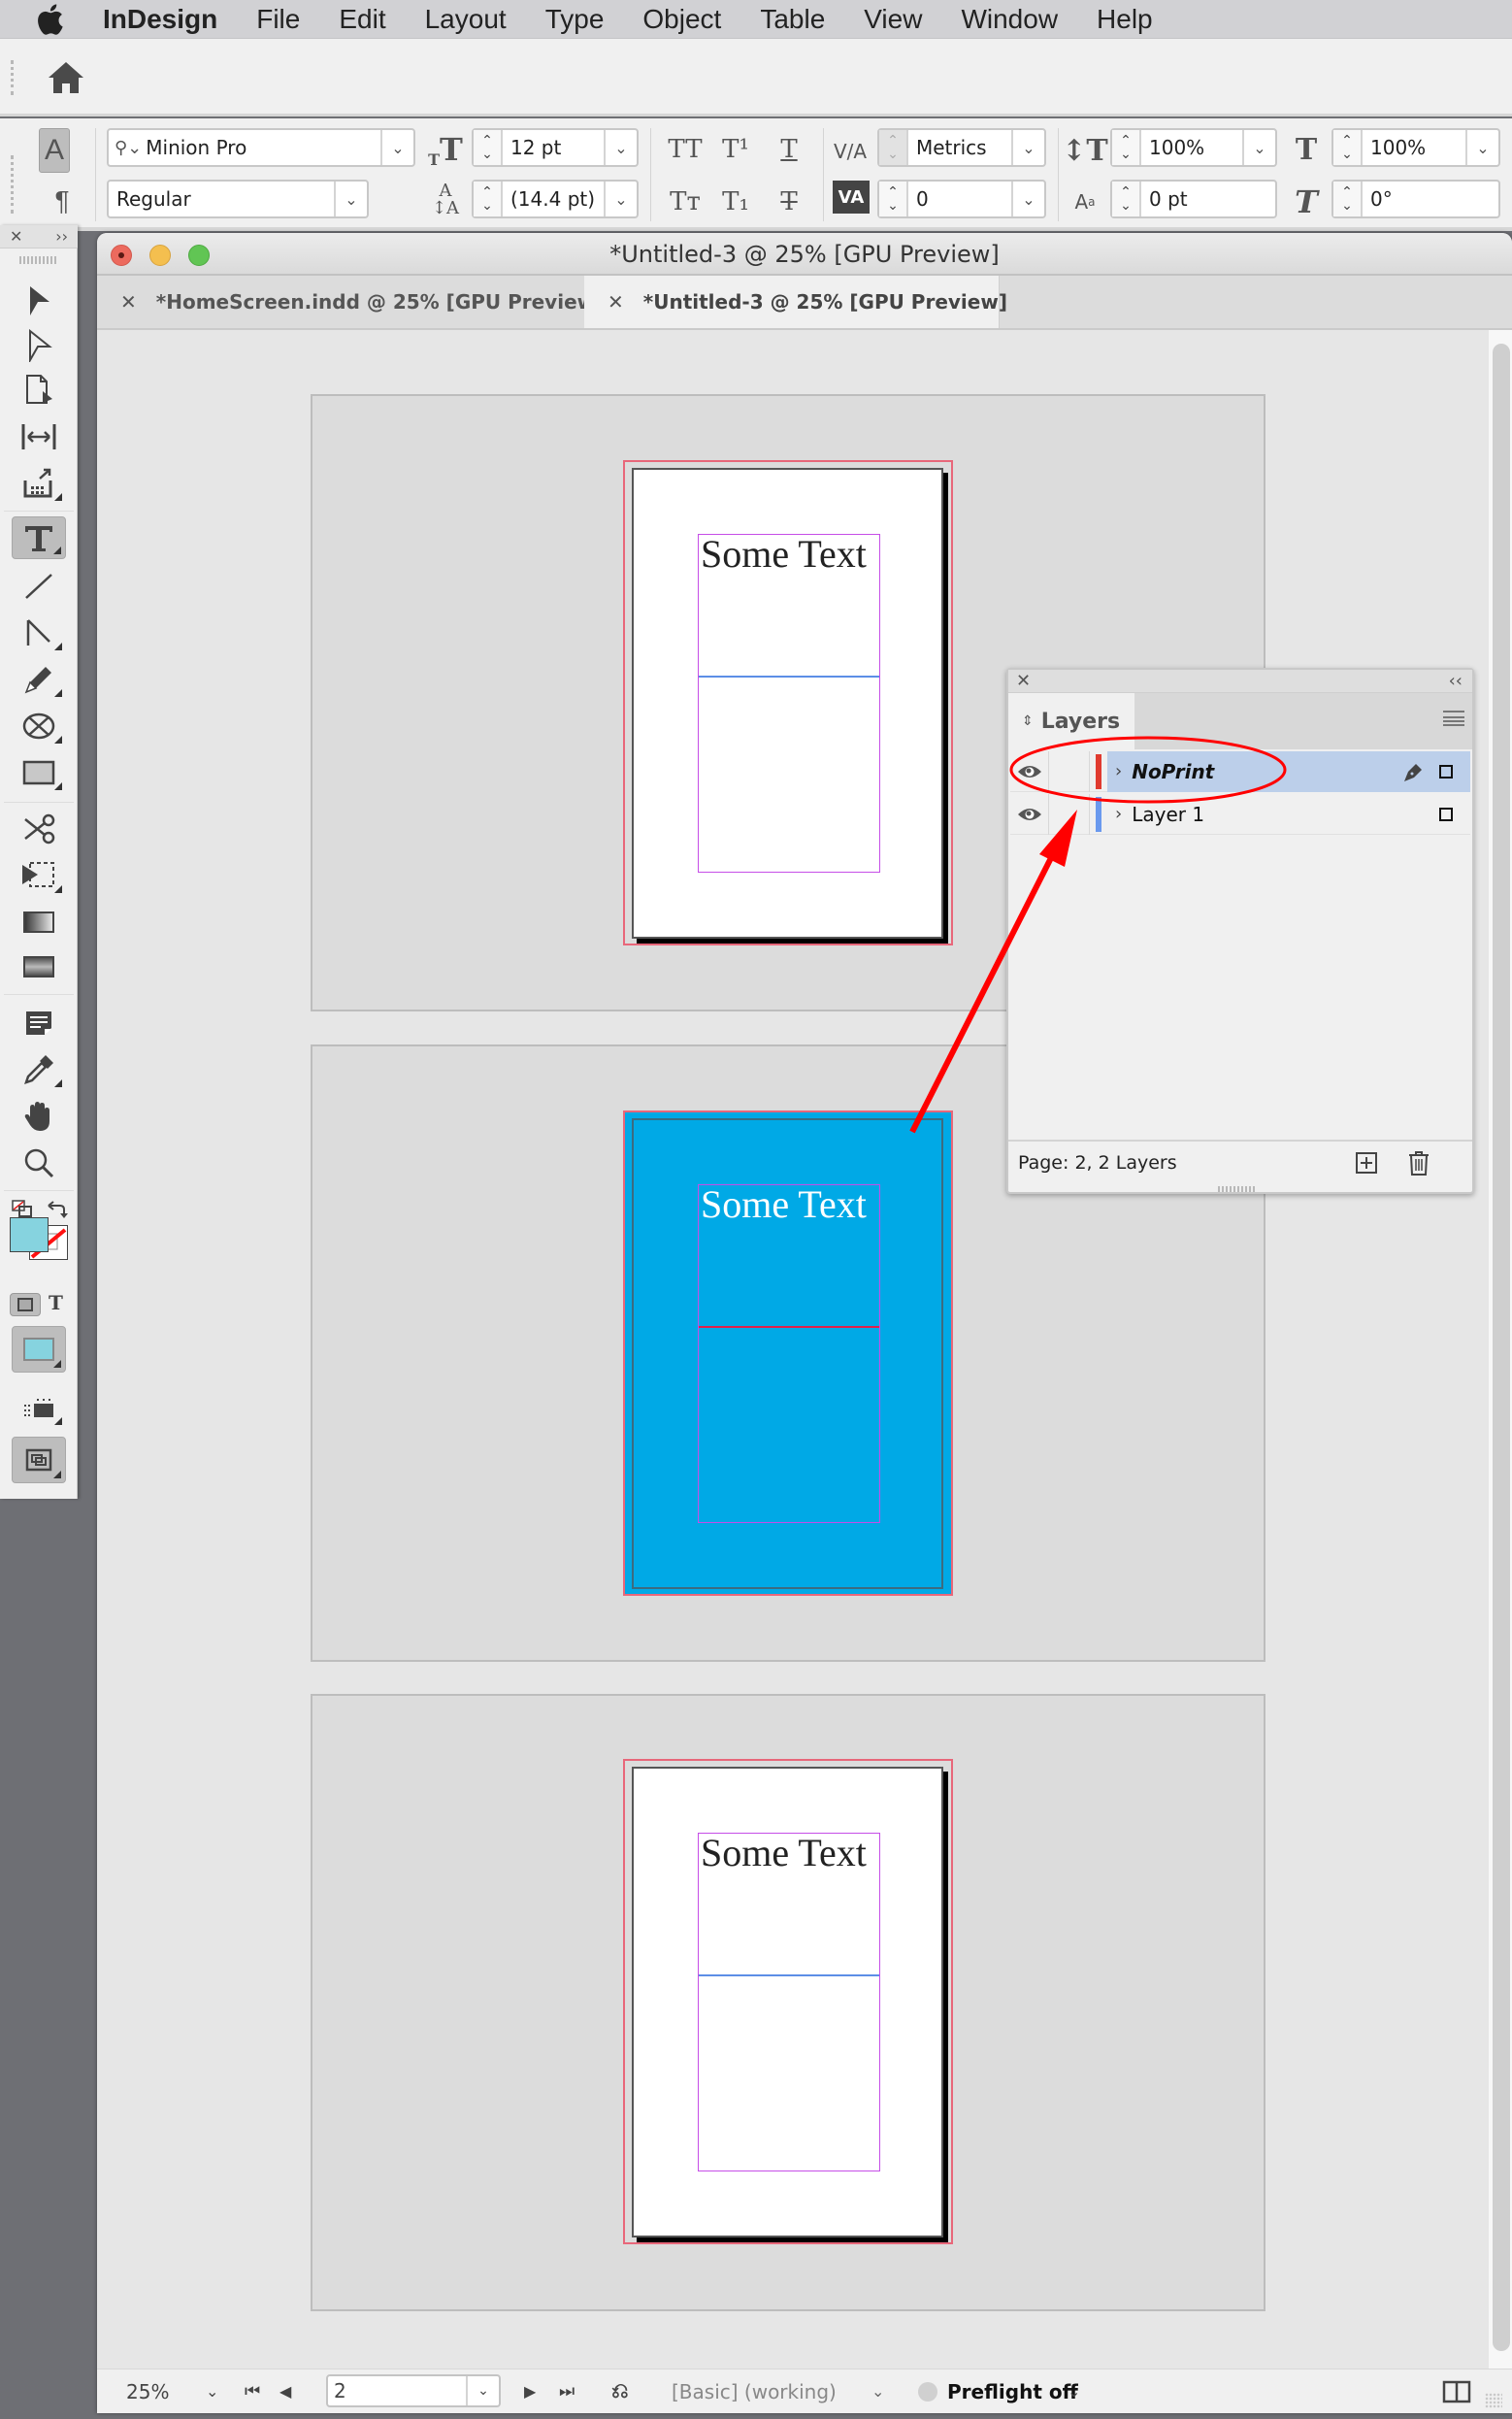 This screenshot has width=1512, height=2419. What do you see at coordinates (616, 302) in the screenshot?
I see `close-tab-icon: ✕` at bounding box center [616, 302].